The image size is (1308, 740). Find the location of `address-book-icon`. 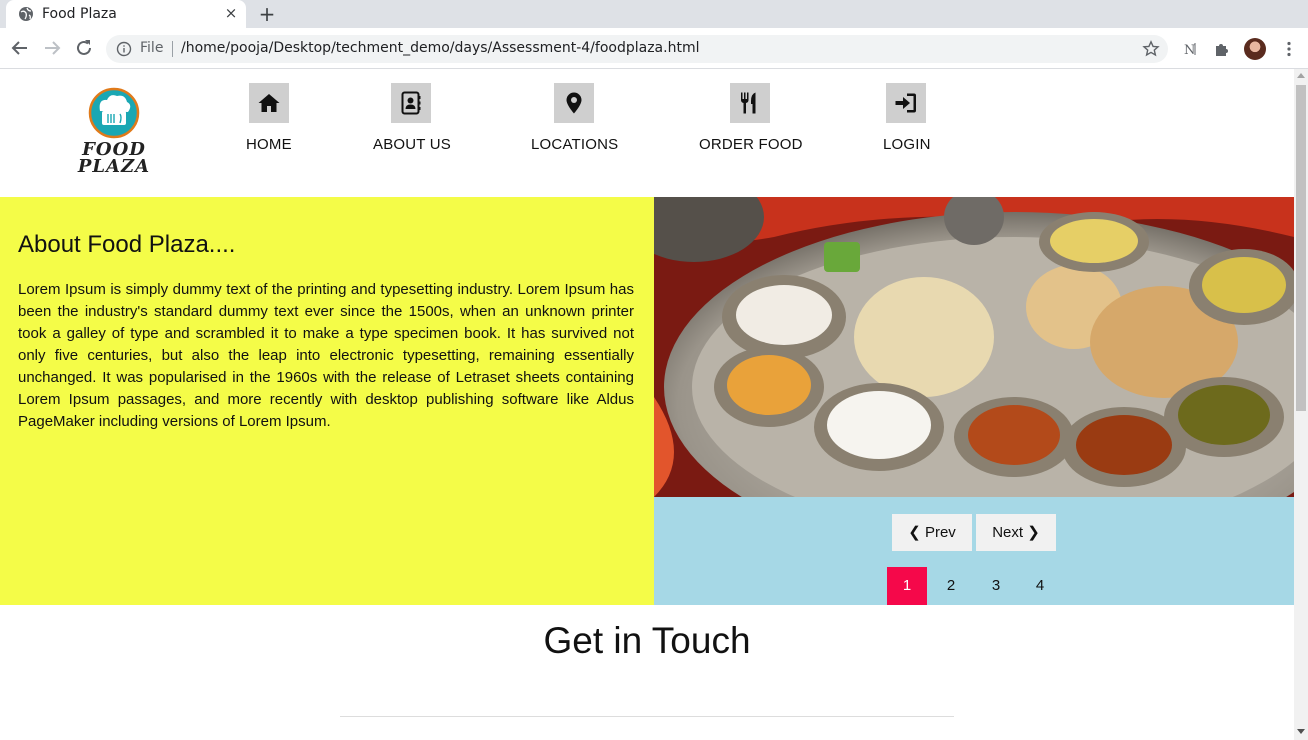

address-book-icon is located at coordinates (411, 103).